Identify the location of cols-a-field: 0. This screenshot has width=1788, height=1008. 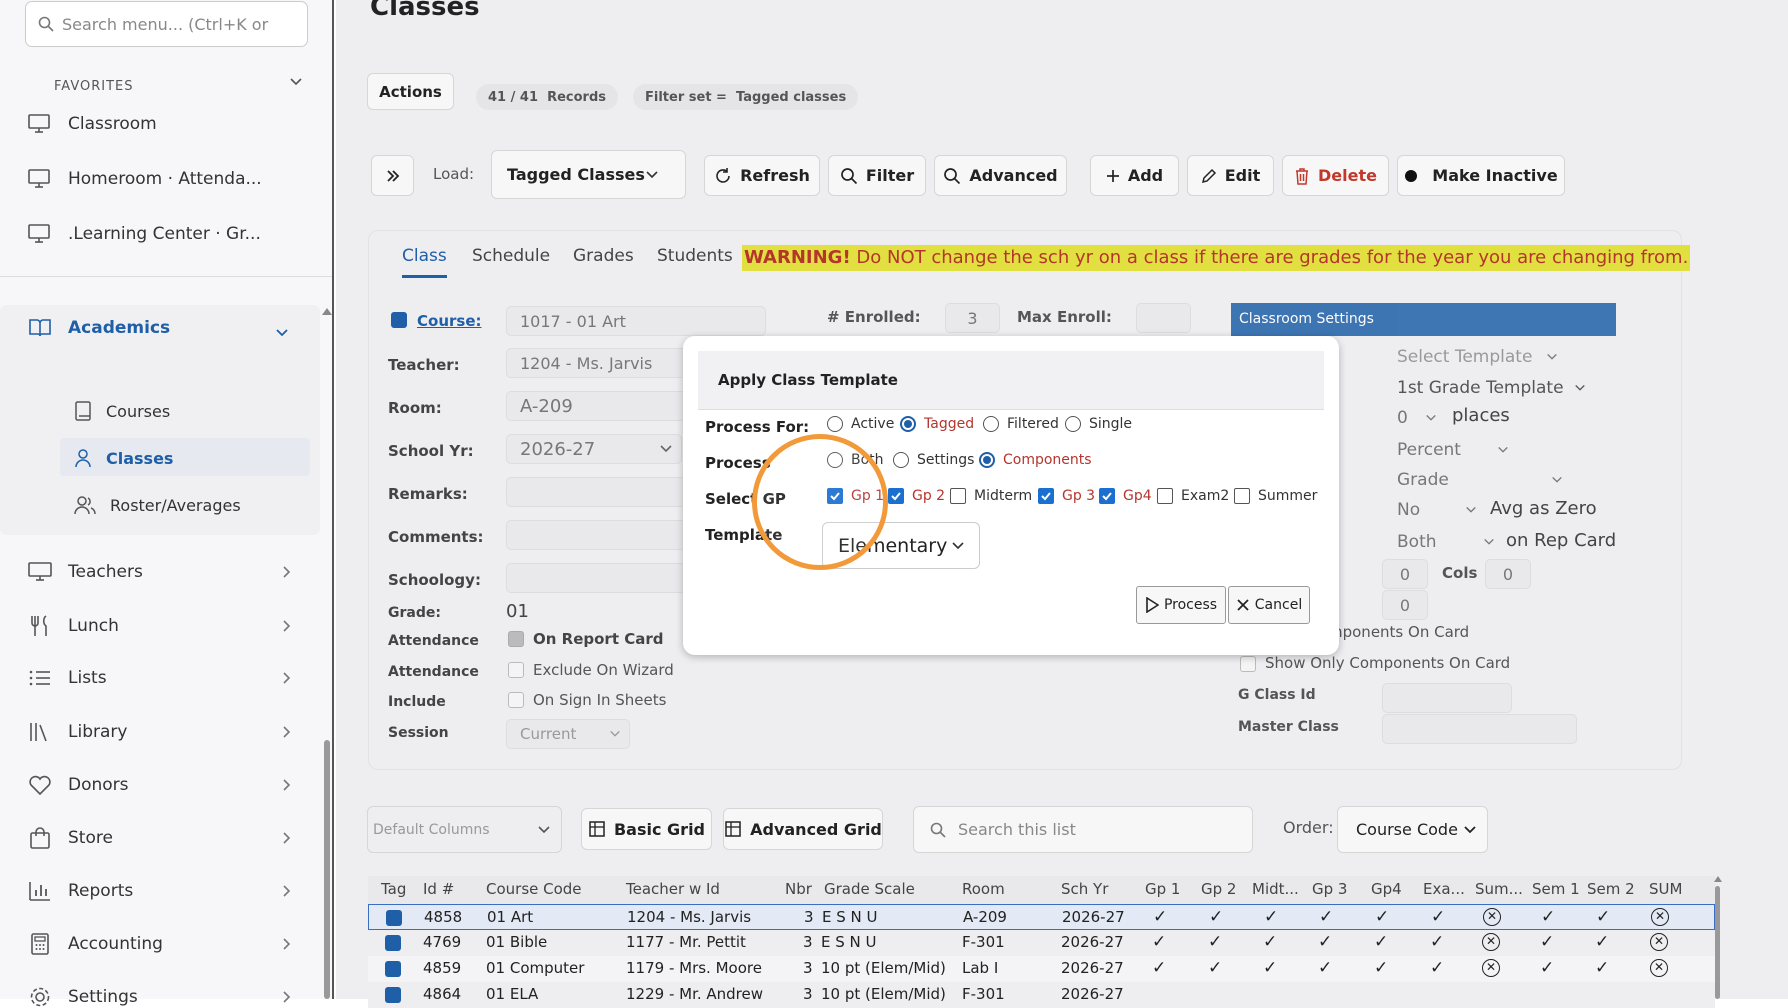
(1405, 574).